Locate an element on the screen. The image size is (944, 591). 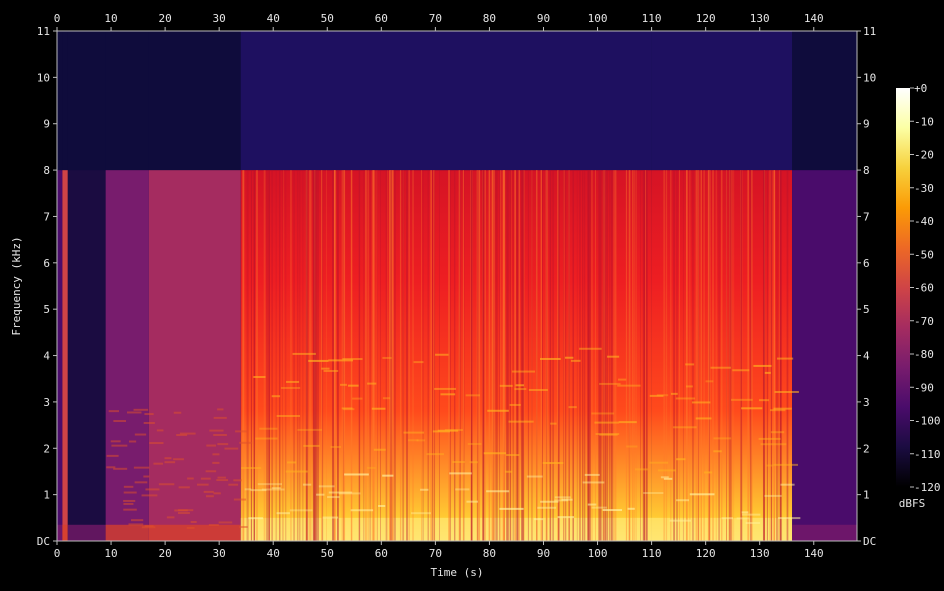
y-tick-label: 7 is located at coordinates (866, 216).